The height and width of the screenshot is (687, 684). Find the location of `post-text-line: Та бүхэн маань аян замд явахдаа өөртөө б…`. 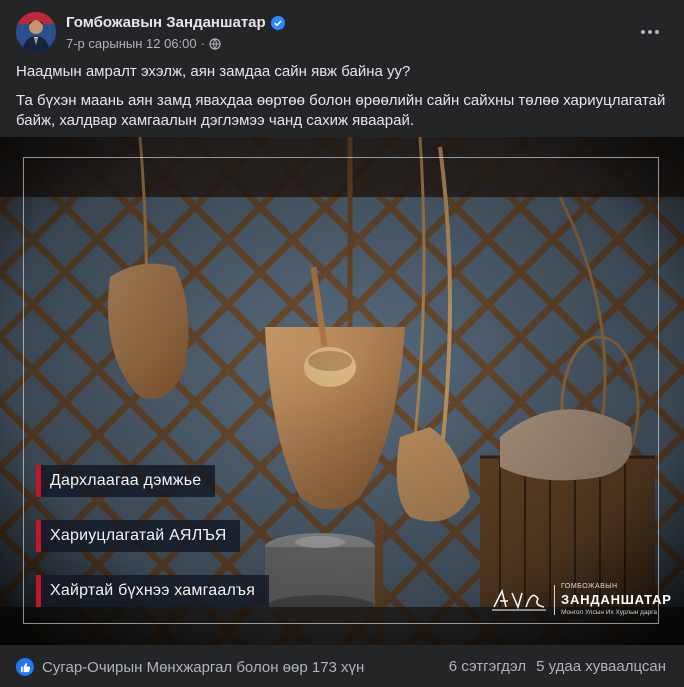

post-text-line: Та бүхэн маань аян замд явахдаа өөртөө б… is located at coordinates (341, 110).